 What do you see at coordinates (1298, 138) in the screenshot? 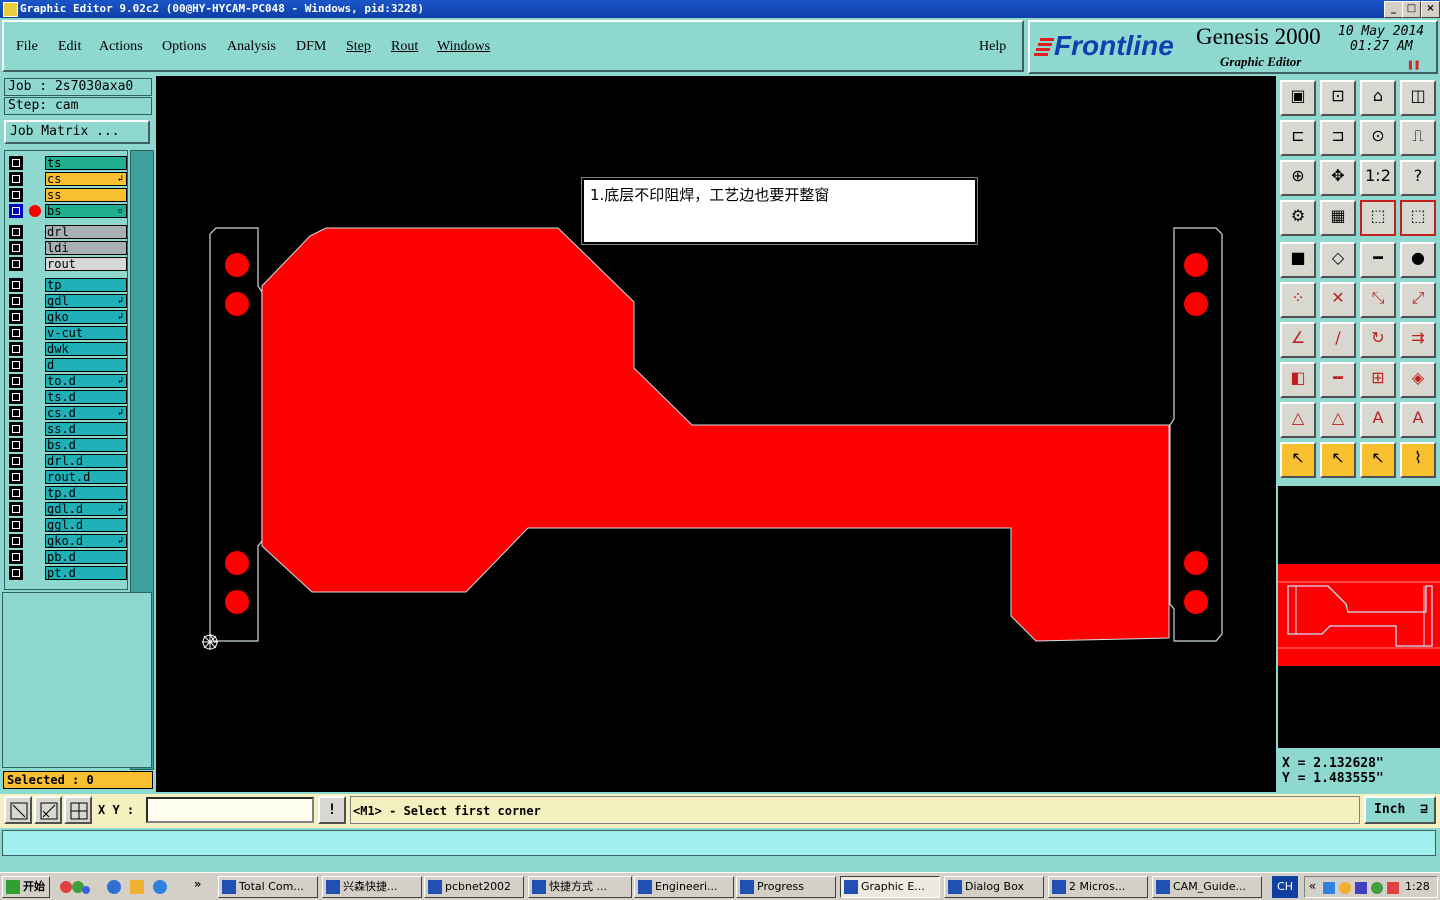
I see `zoom-in-button: ⊏` at bounding box center [1298, 138].